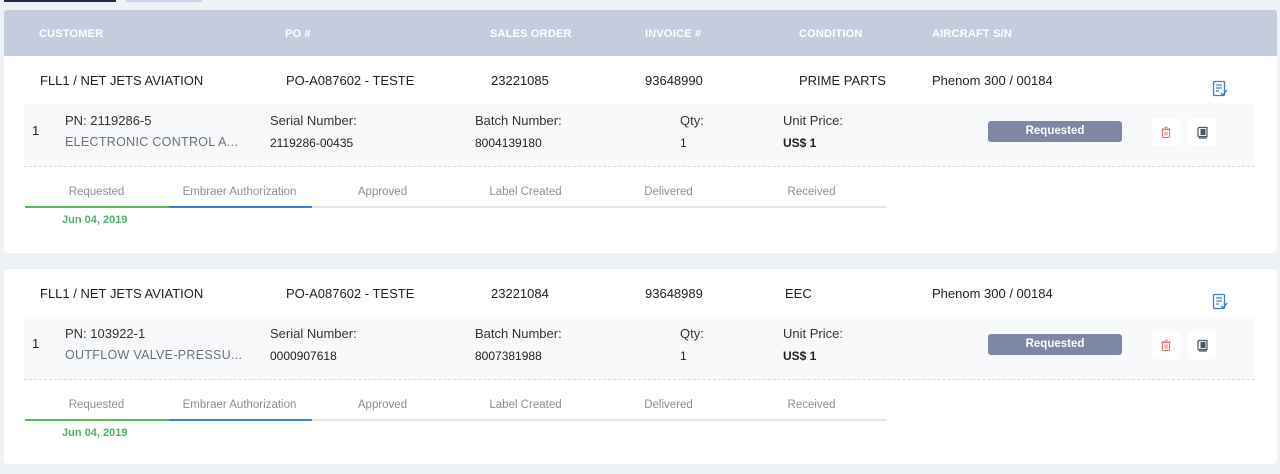  What do you see at coordinates (842, 80) in the screenshot?
I see `condition-value: PRIME PARTS` at bounding box center [842, 80].